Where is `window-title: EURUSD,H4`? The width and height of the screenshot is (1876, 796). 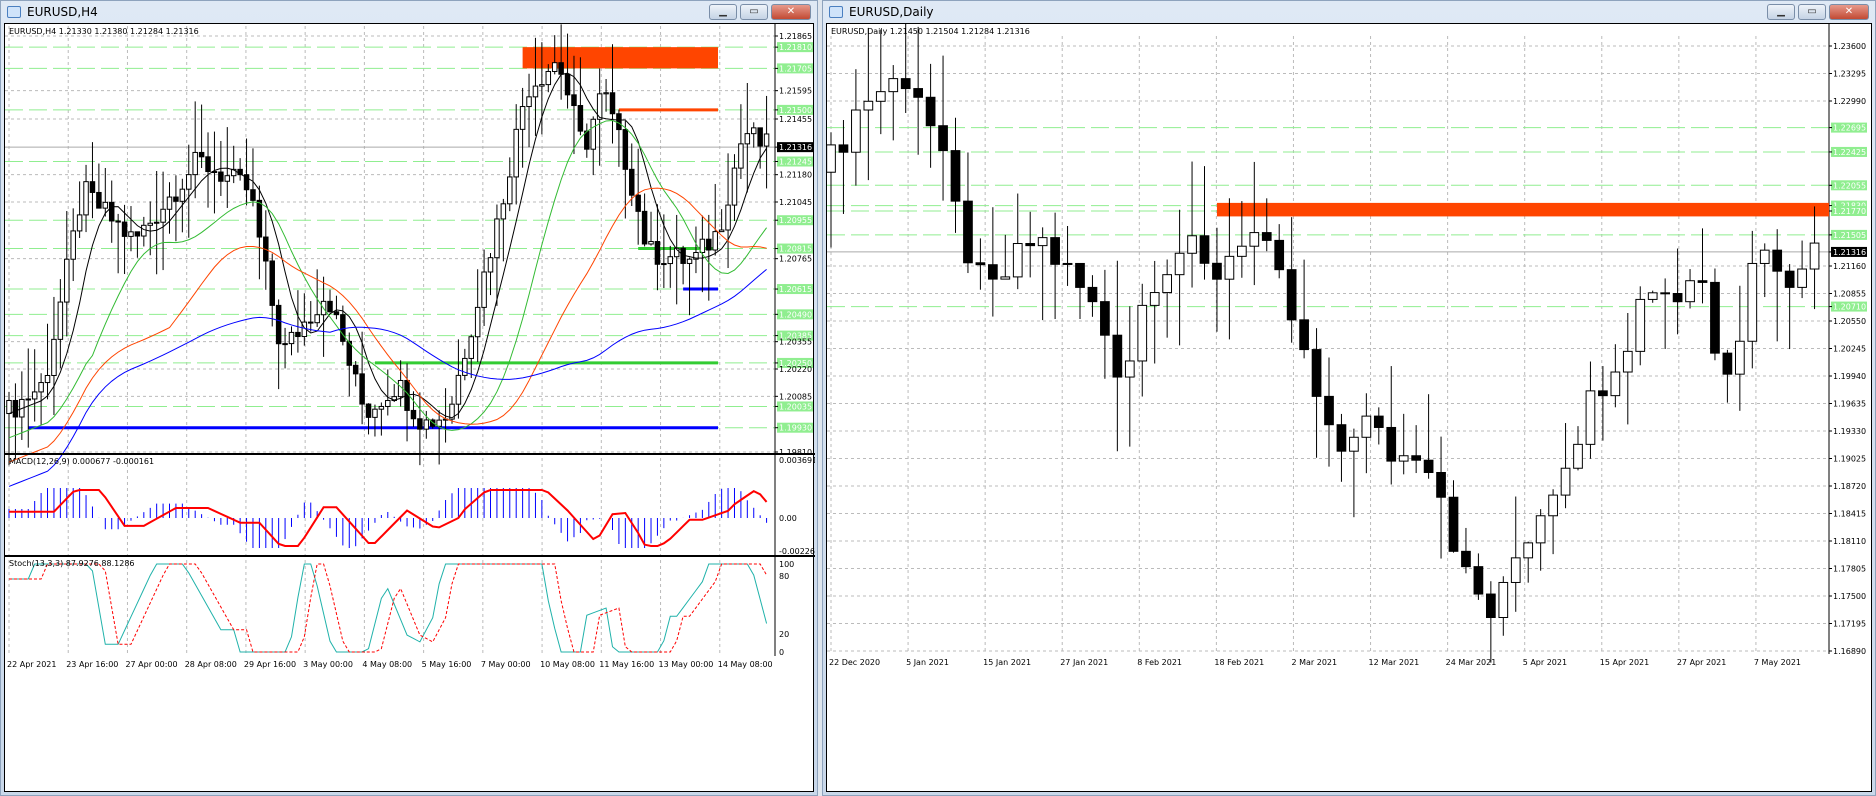
window-title: EURUSD,H4 is located at coordinates (62, 12).